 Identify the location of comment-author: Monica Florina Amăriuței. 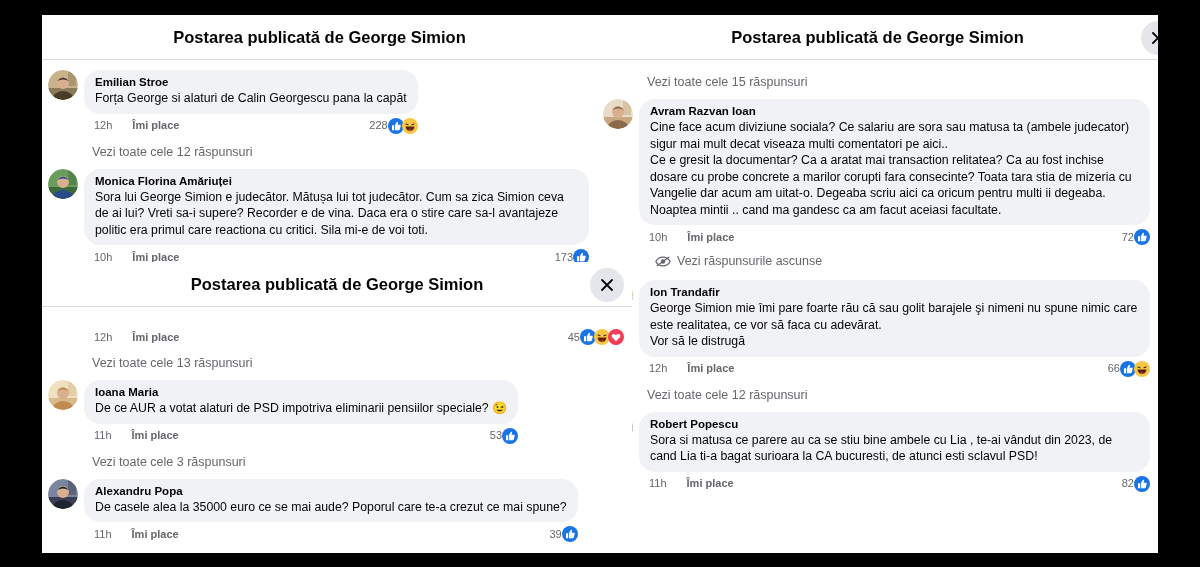
(164, 181).